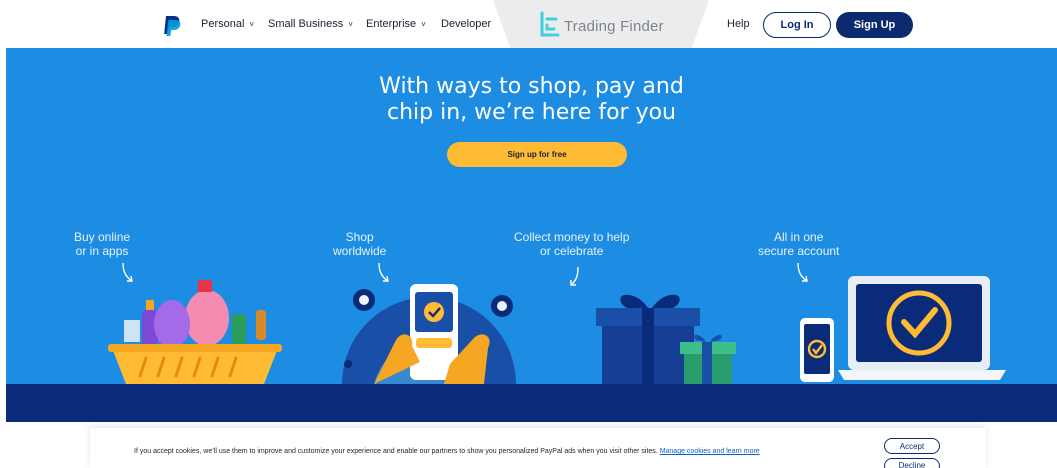 Image resolution: width=1057 pixels, height=468 pixels. What do you see at coordinates (550, 24) in the screenshot?
I see `trading-finder-logo-icon` at bounding box center [550, 24].